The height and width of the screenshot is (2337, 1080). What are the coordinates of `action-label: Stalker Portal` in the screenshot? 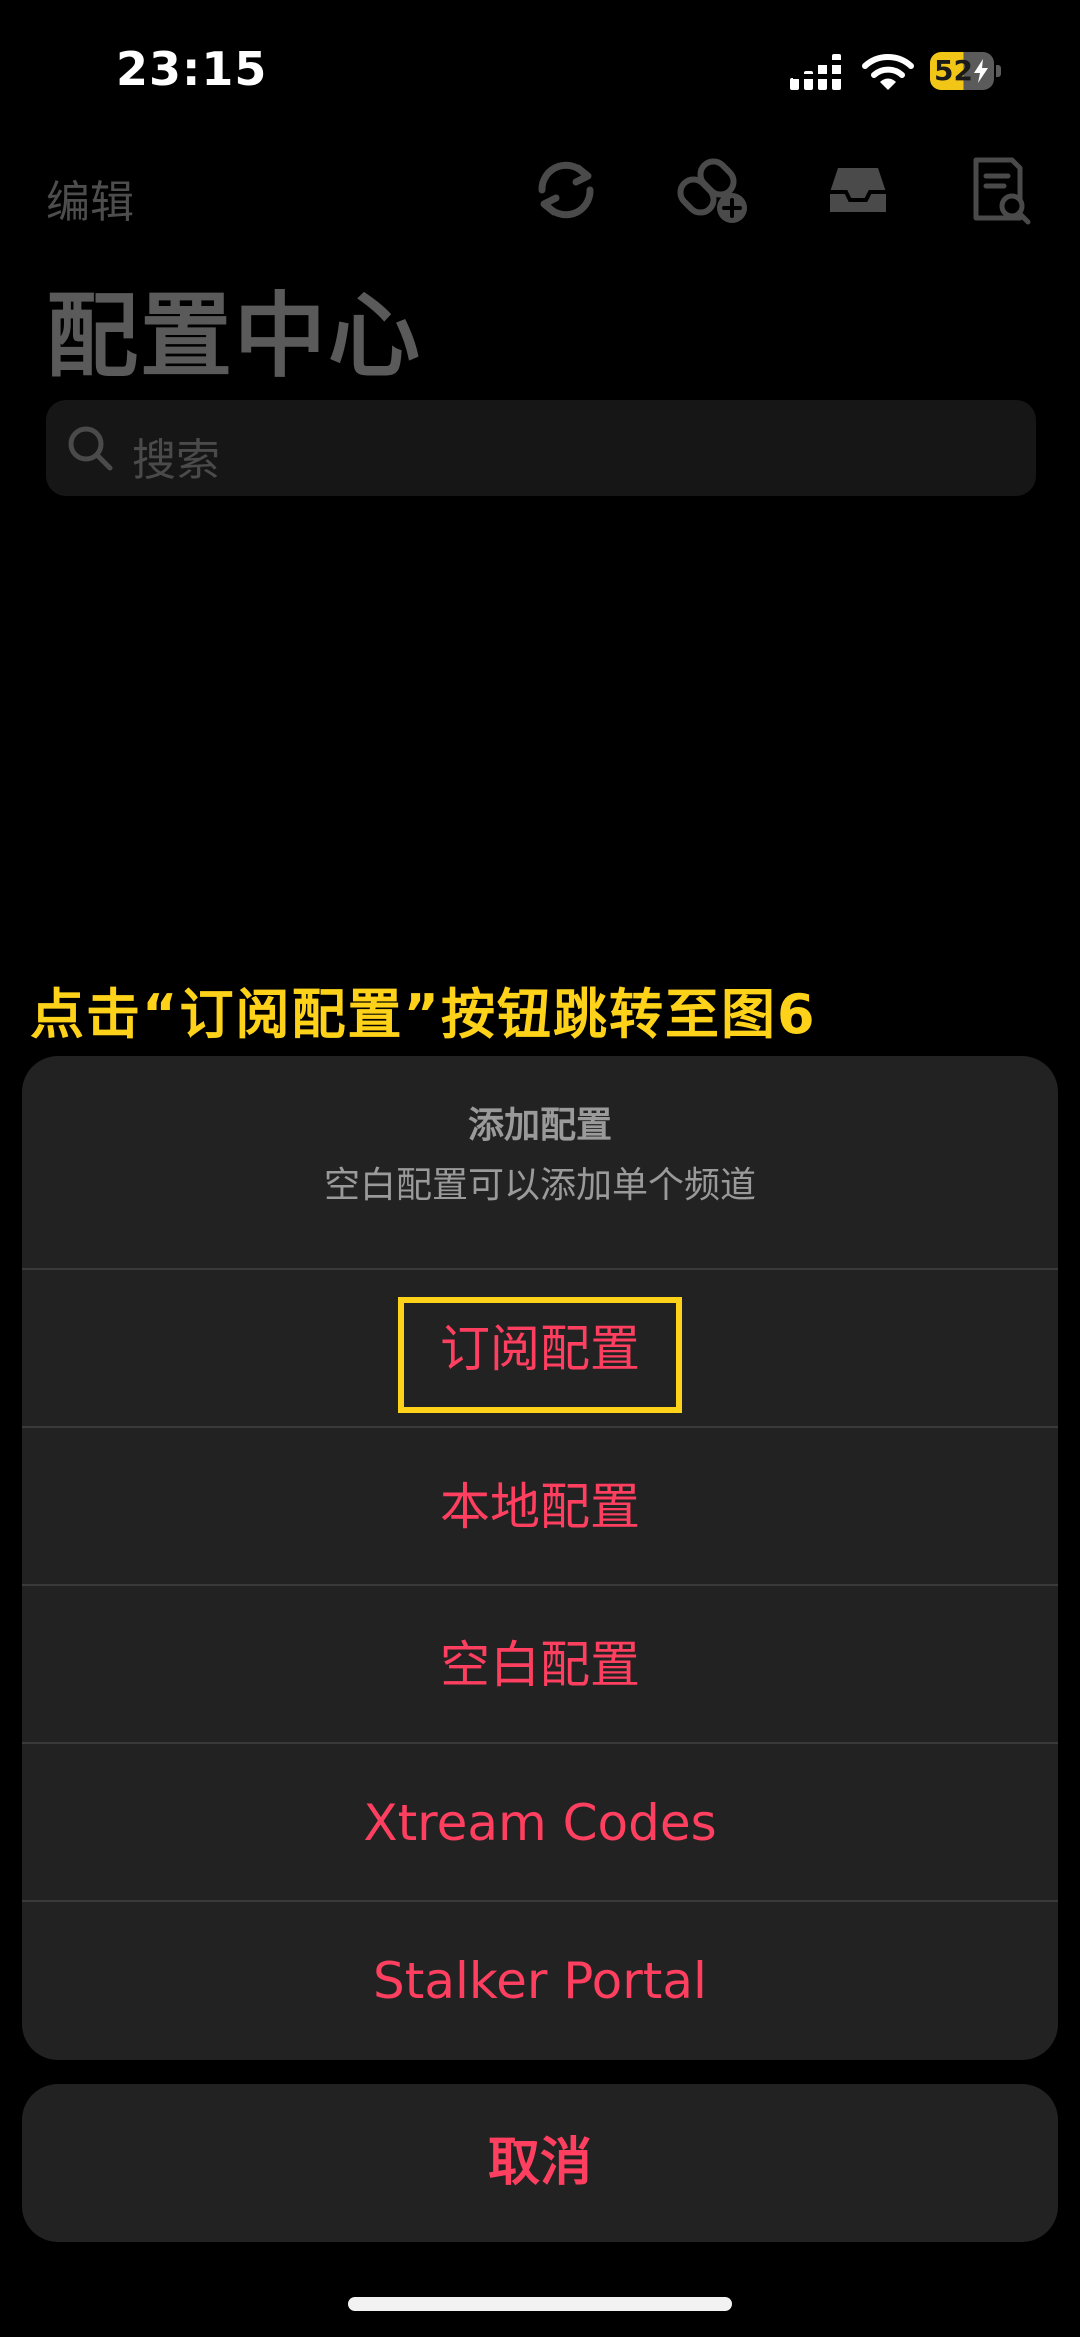 It's located at (540, 1981).